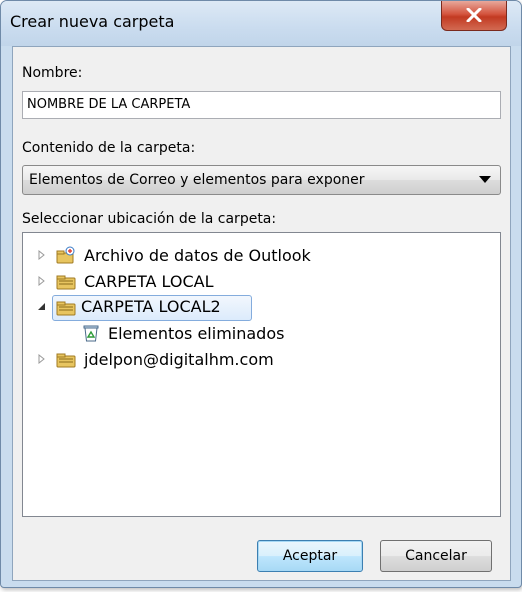  I want to click on contents-label: Contenido de la carpeta:, so click(109, 148).